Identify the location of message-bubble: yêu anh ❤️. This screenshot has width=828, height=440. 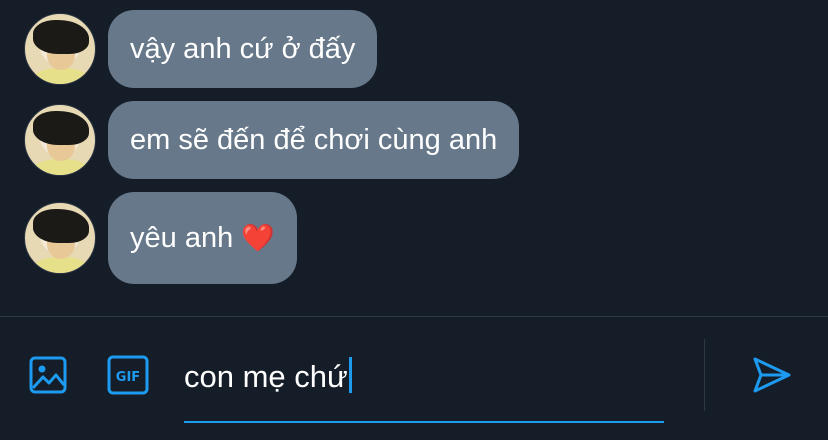
(202, 238).